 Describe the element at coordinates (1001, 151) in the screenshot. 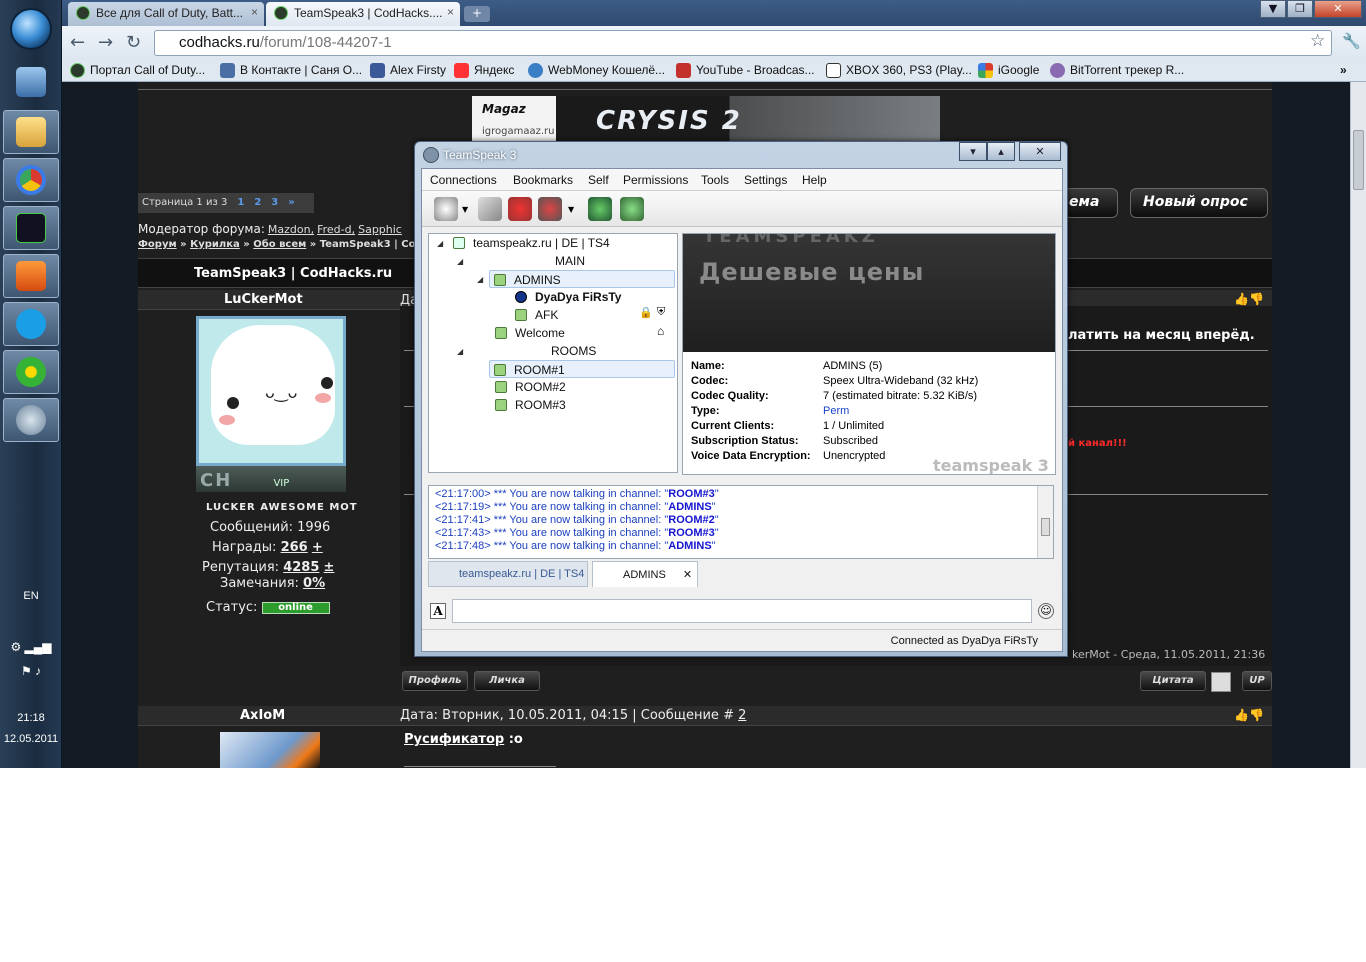

I see `ts-maximize-button: ▴` at that location.